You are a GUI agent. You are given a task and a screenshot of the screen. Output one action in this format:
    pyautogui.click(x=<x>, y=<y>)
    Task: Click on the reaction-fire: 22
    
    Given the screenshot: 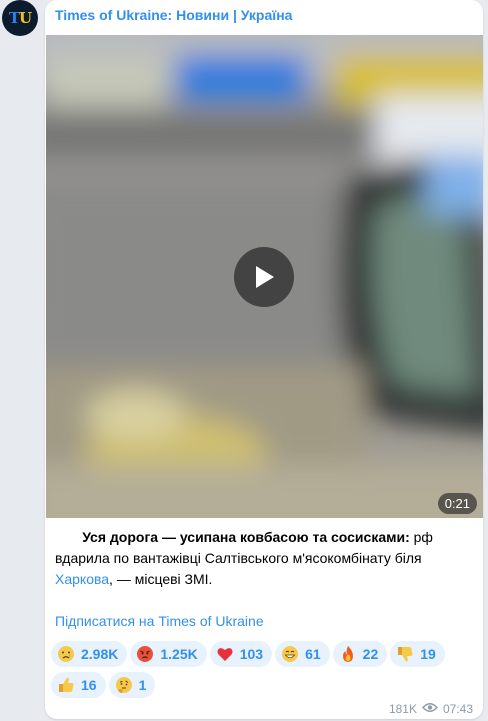 What is the action you would take?
    pyautogui.click(x=360, y=654)
    